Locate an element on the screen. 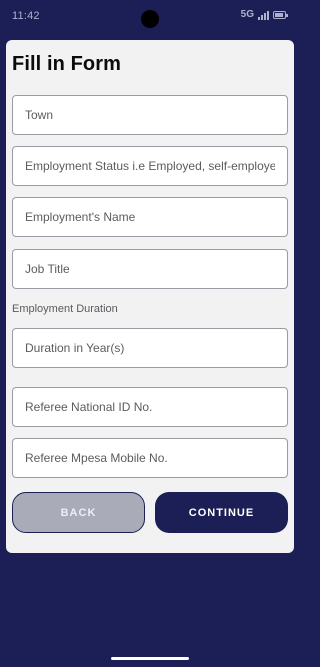 The image size is (320, 667). signal-icon is located at coordinates (263, 15).